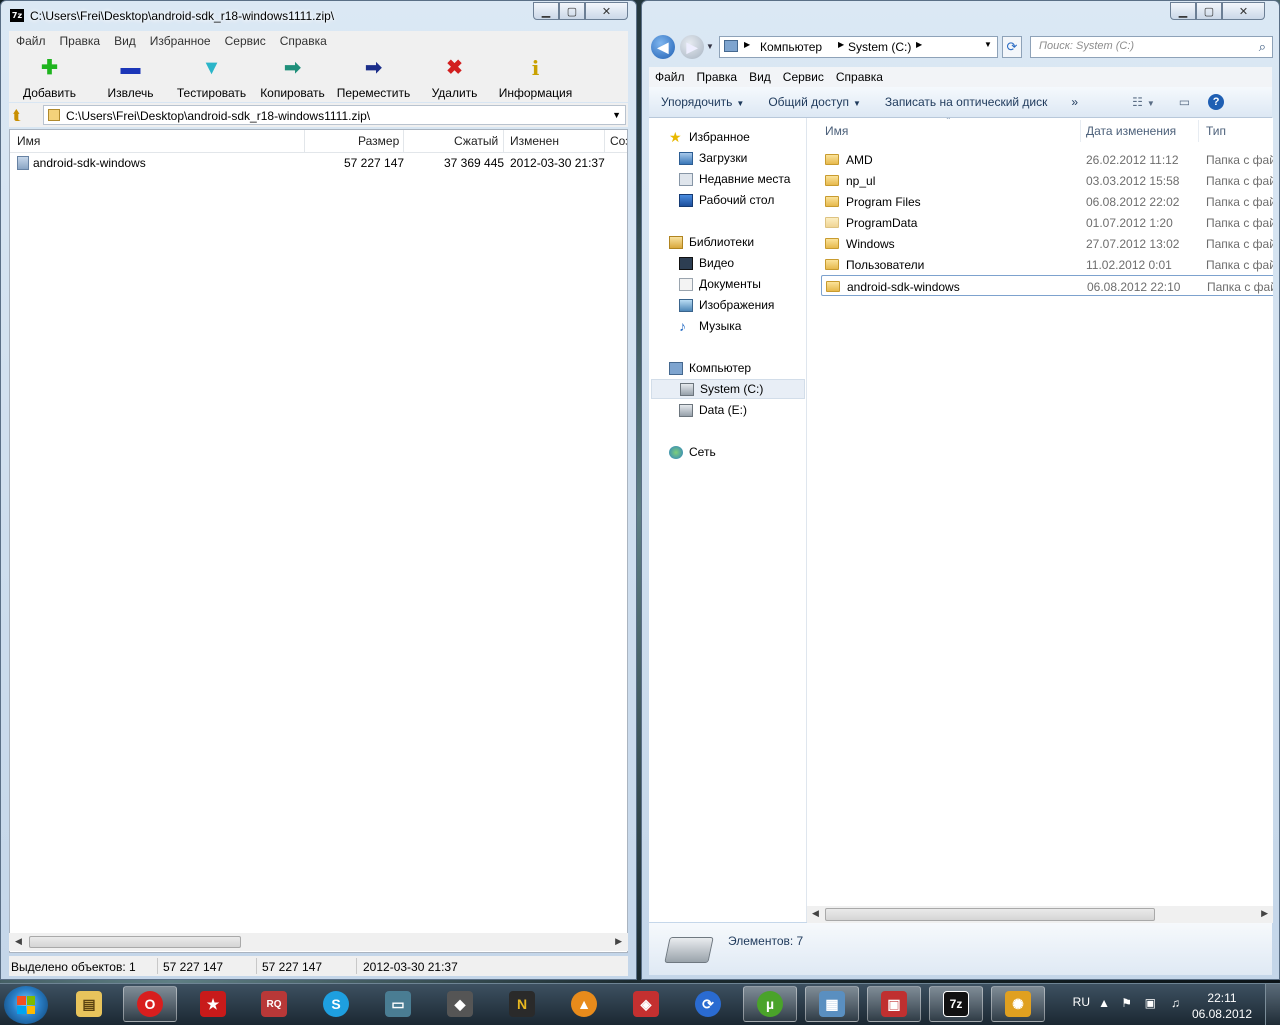 This screenshot has height=1025, width=1280. Describe the element at coordinates (791, 47) in the screenshot. I see `breadcrumb-computer: Компьютер` at that location.